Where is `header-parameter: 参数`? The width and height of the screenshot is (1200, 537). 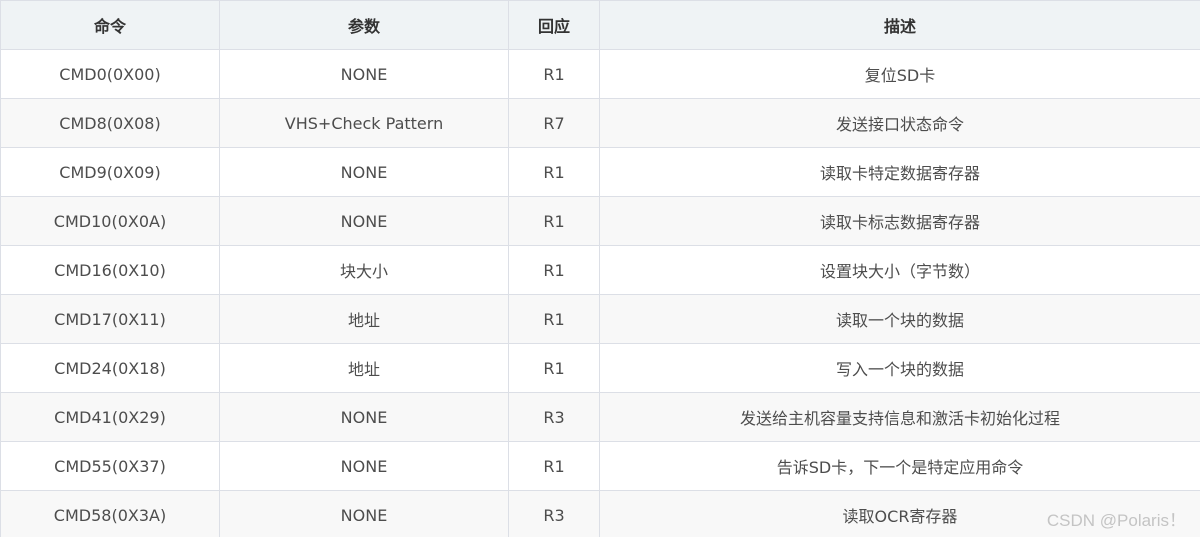
header-parameter: 参数 is located at coordinates (364, 25).